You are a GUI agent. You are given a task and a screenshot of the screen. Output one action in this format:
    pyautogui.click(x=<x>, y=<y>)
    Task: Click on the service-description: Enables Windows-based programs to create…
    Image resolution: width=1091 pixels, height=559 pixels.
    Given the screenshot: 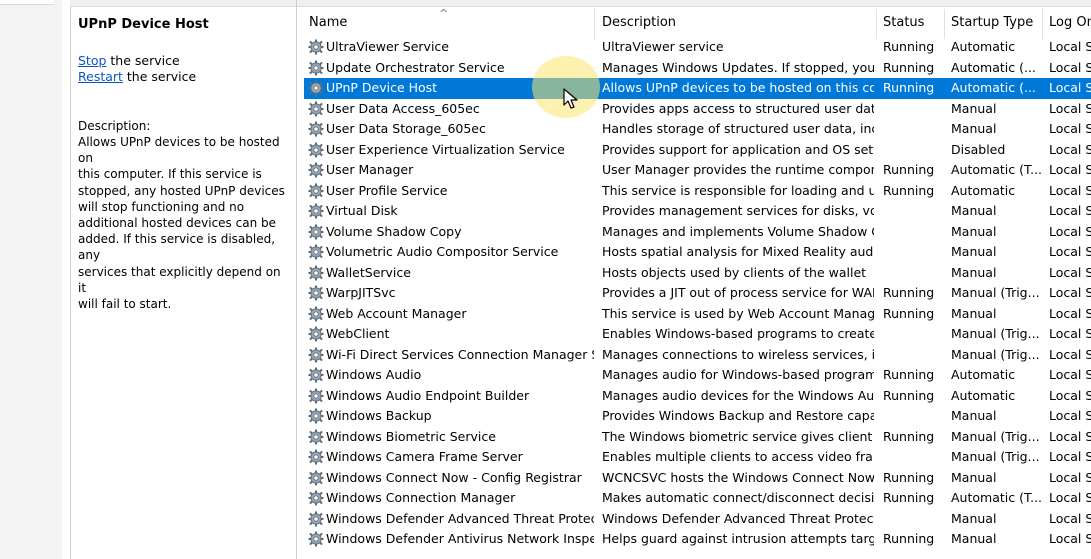 What is the action you would take?
    pyautogui.click(x=738, y=333)
    